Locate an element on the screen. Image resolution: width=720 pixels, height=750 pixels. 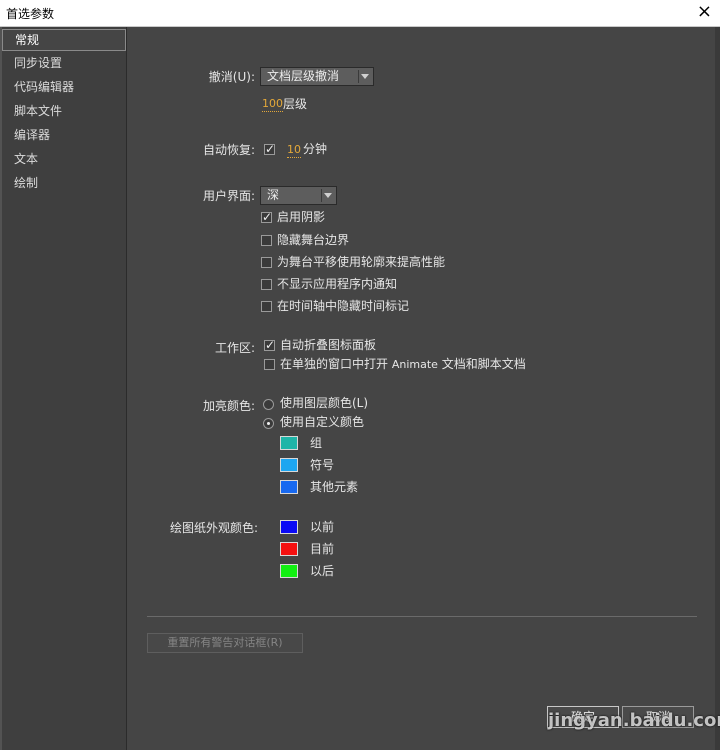
section-divider is located at coordinates (422, 616).